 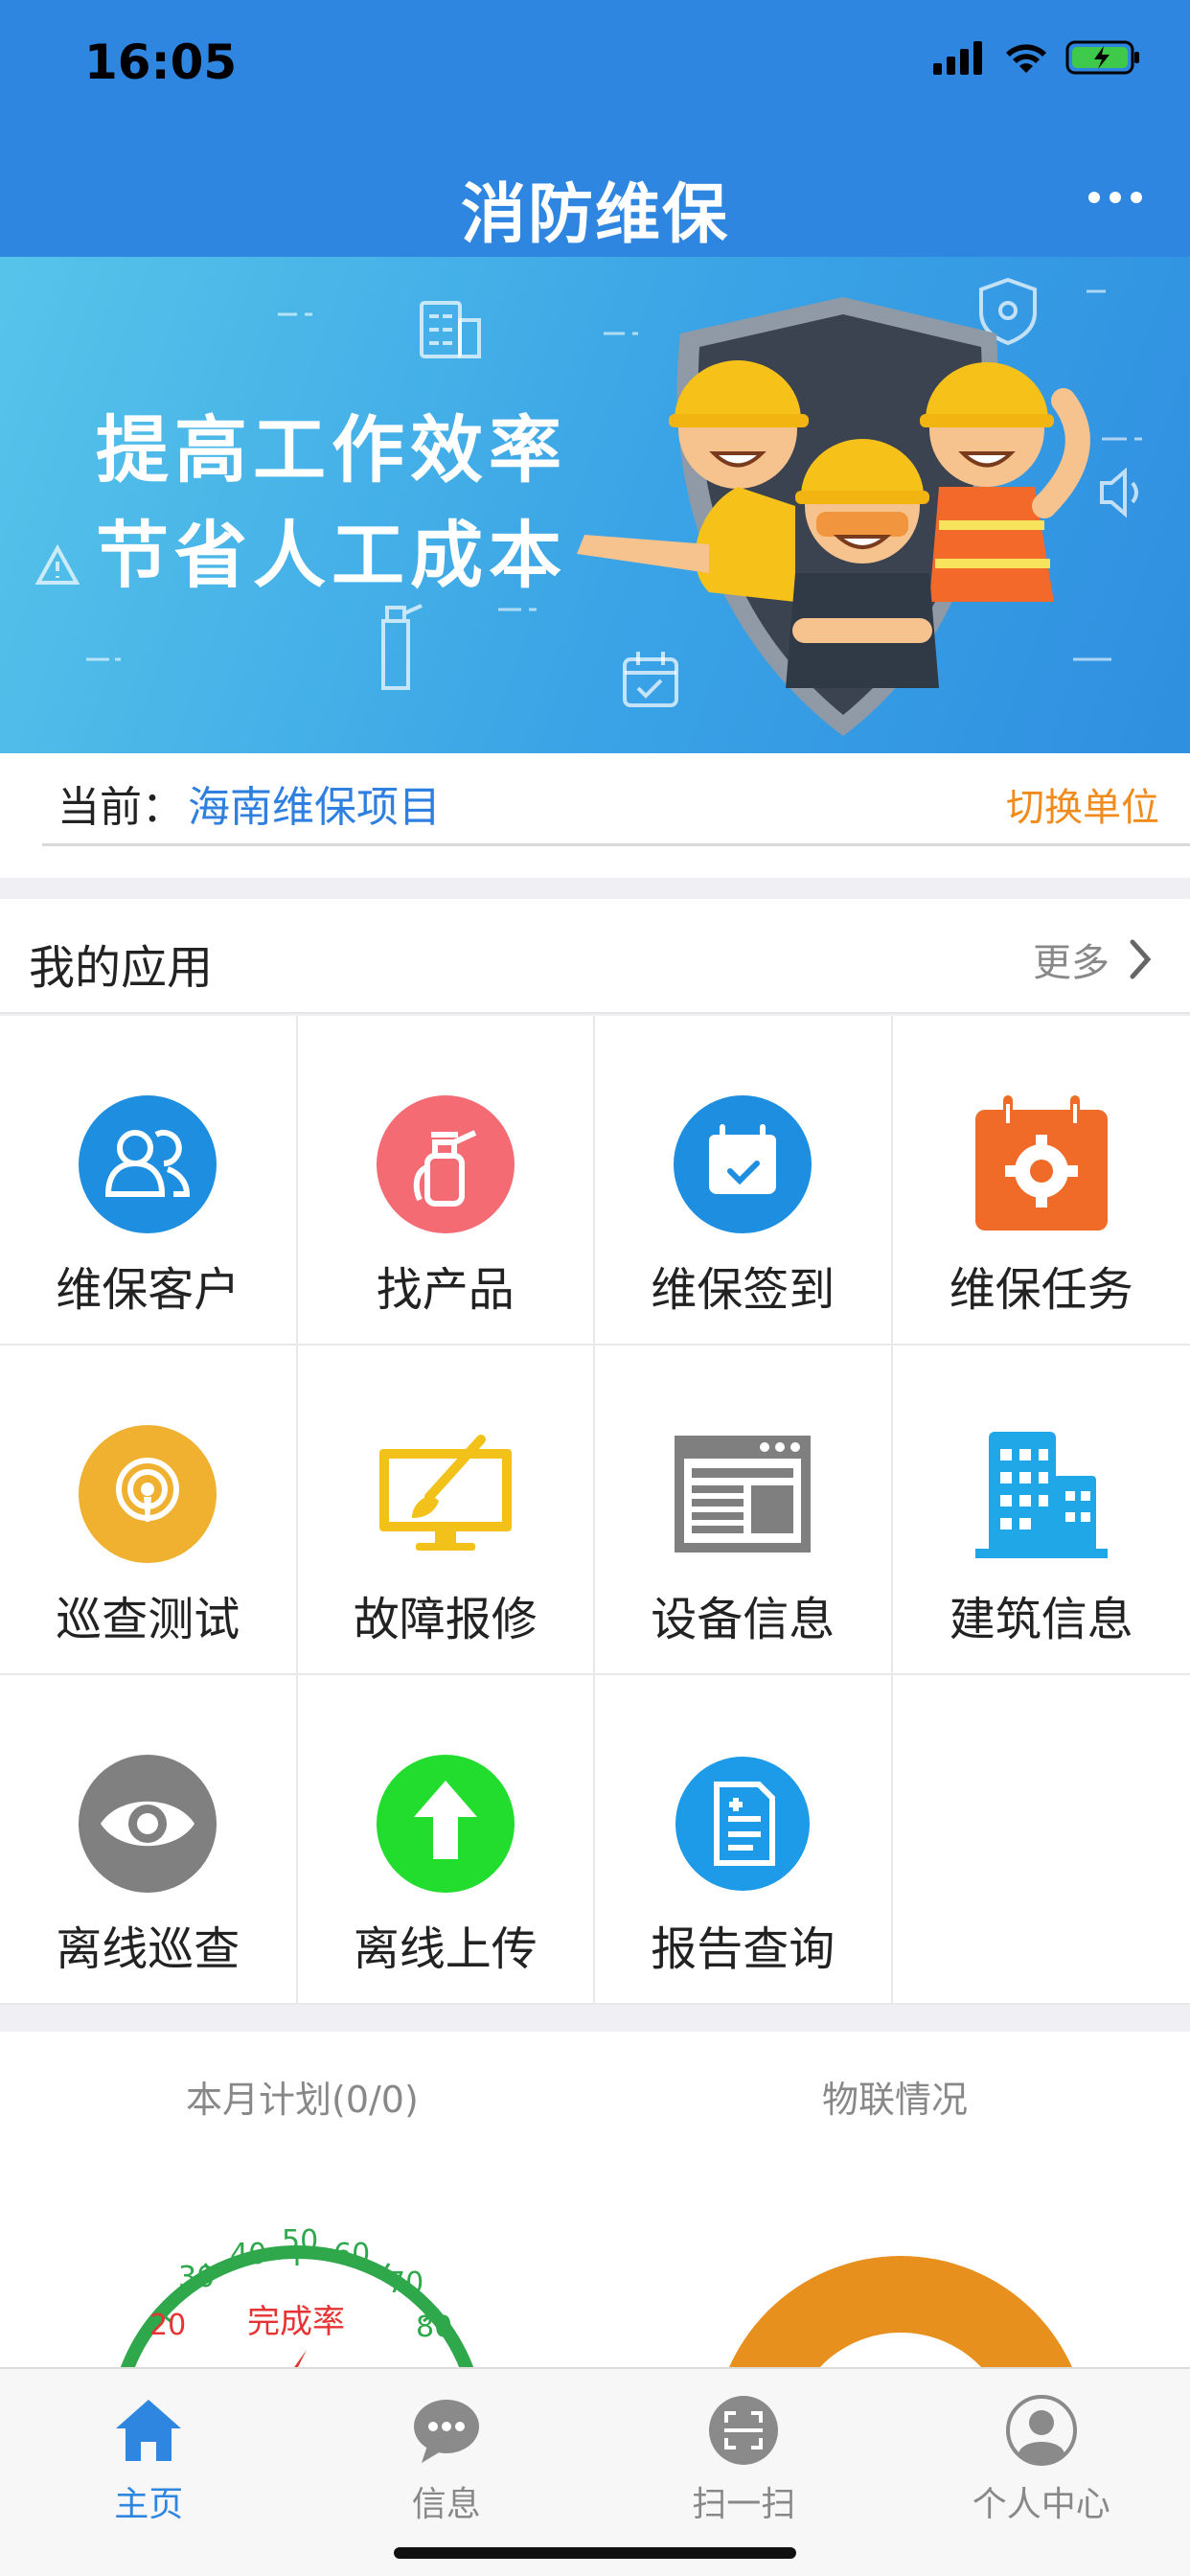 I want to click on tab-label: 信息, so click(x=446, y=2504).